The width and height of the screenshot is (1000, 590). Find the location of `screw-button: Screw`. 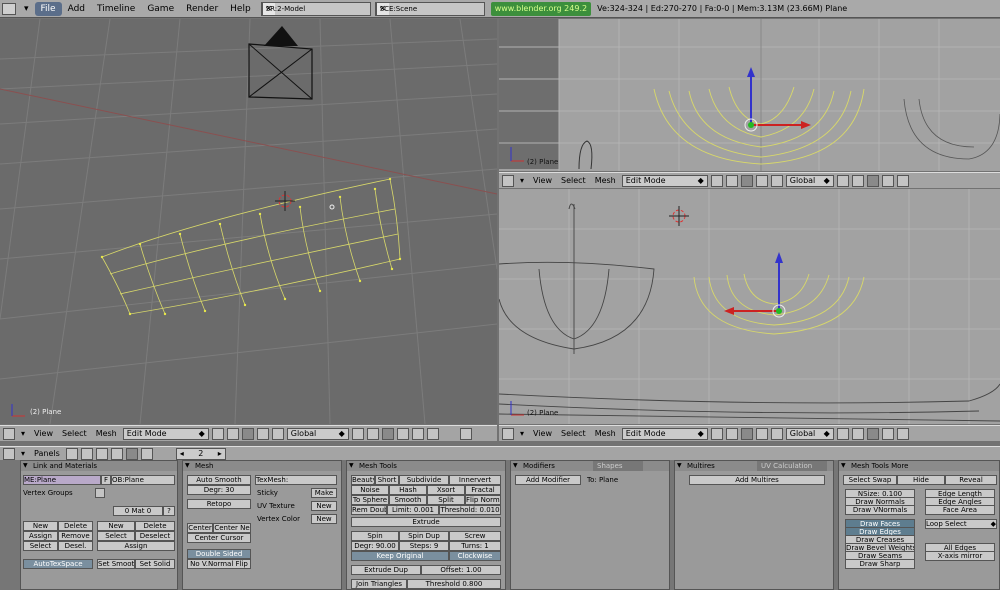

screw-button: Screw is located at coordinates (475, 536).